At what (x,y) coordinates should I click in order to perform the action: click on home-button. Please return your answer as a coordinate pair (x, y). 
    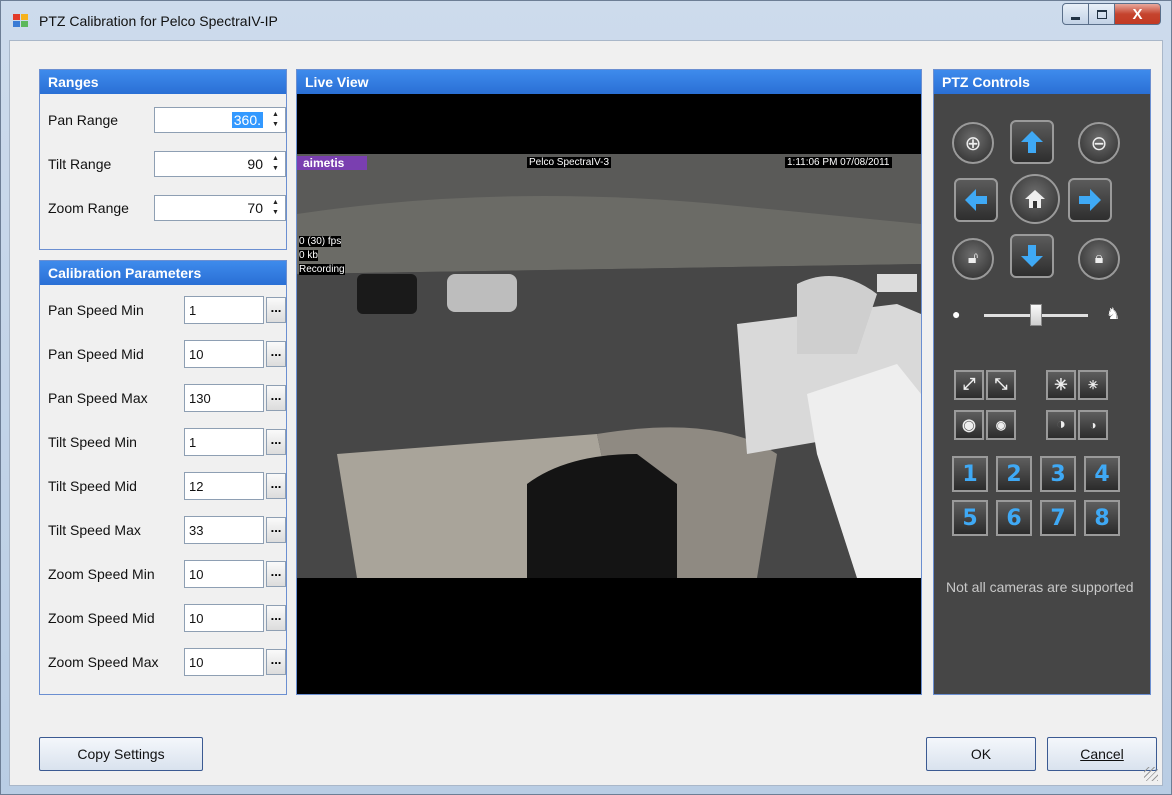
    Looking at the image, I should click on (1035, 199).